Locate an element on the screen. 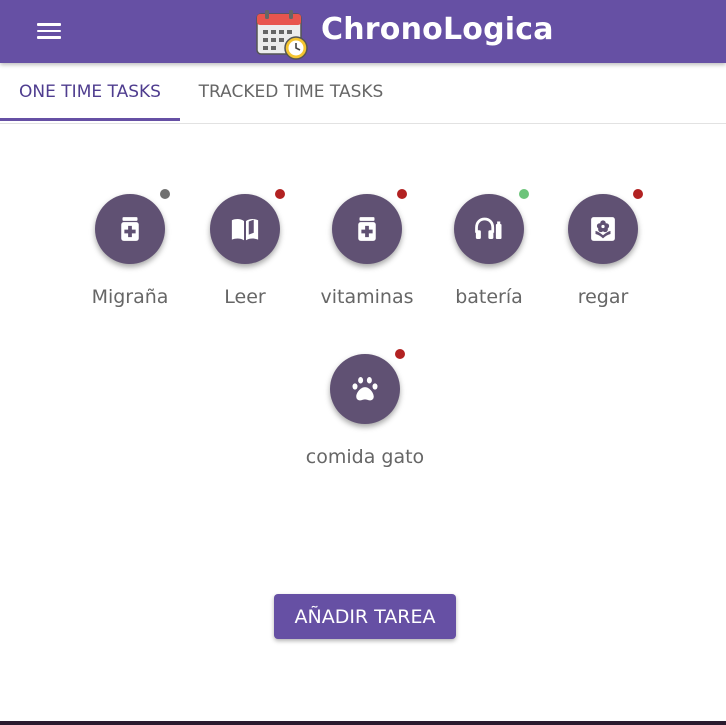 The image size is (726, 725). task-label: comida gato is located at coordinates (365, 457).